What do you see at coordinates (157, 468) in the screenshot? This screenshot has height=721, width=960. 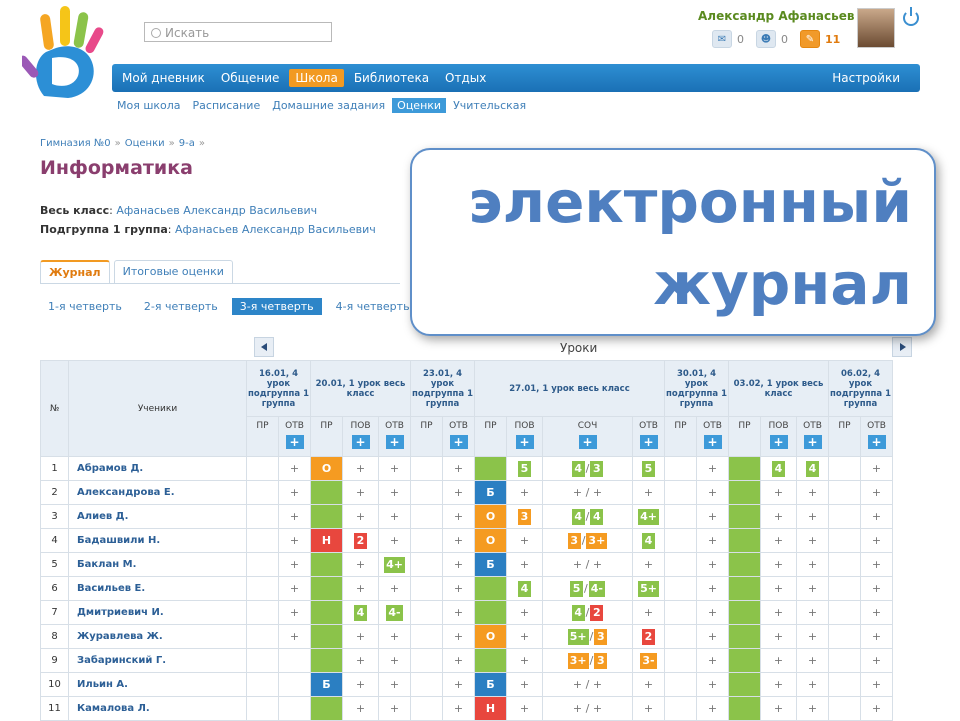 I see `student-name-link: Абрамов Д.` at bounding box center [157, 468].